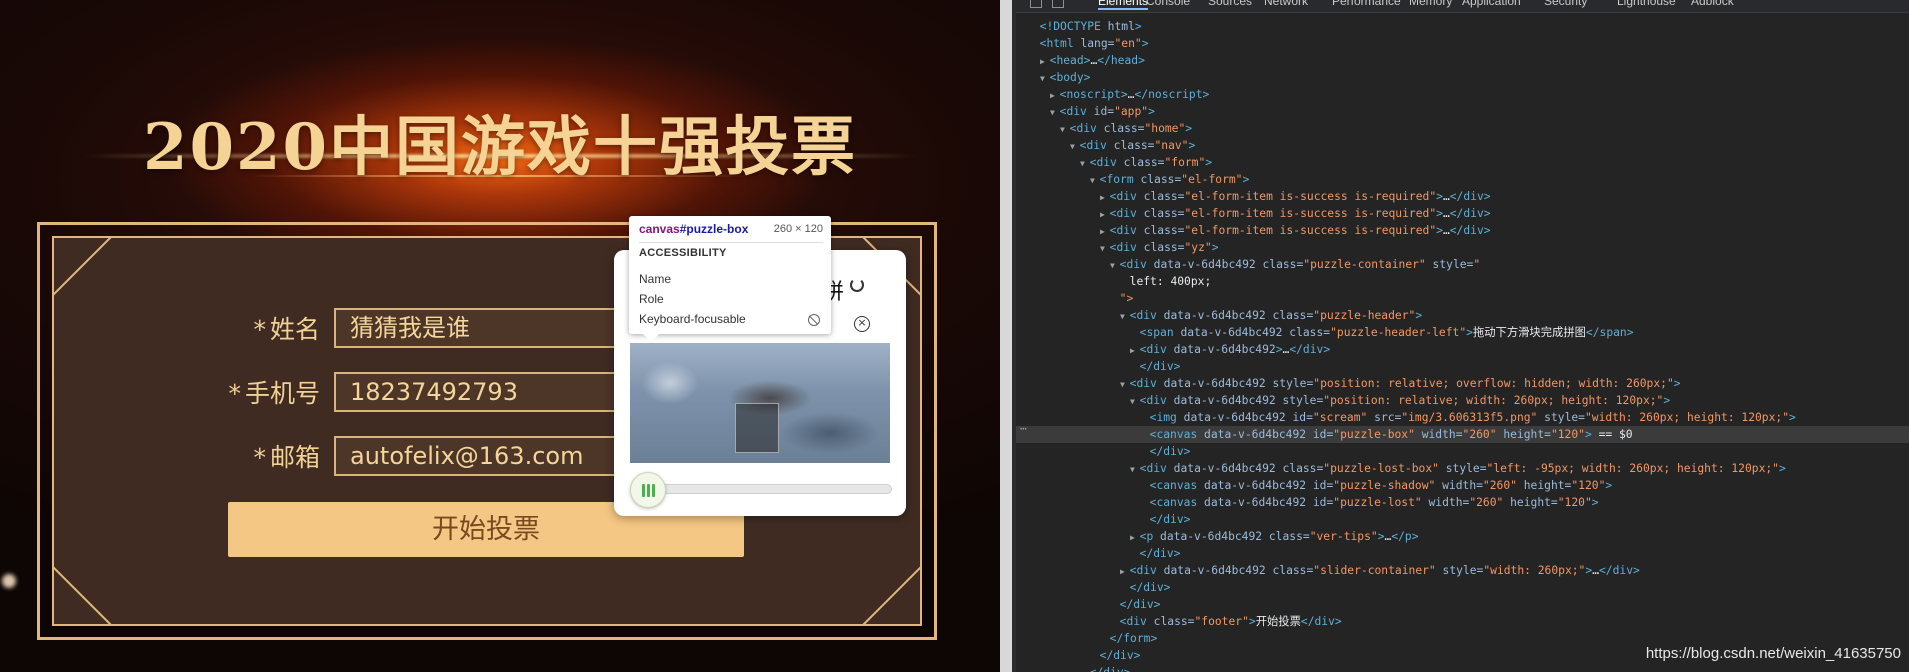  What do you see at coordinates (1169, 179) in the screenshot?
I see `dom-tree-node: ▼ <form class="el-form">` at bounding box center [1169, 179].